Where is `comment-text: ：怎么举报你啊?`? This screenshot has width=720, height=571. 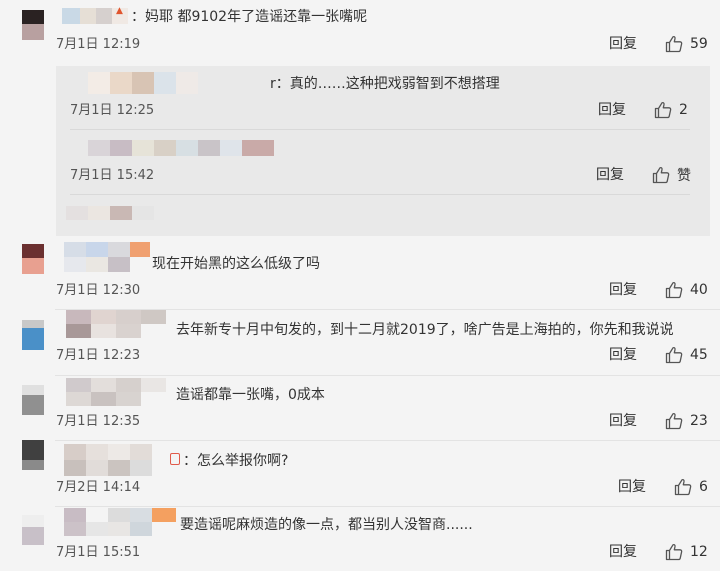
comment-text: ：怎么举报你啊? is located at coordinates (236, 461).